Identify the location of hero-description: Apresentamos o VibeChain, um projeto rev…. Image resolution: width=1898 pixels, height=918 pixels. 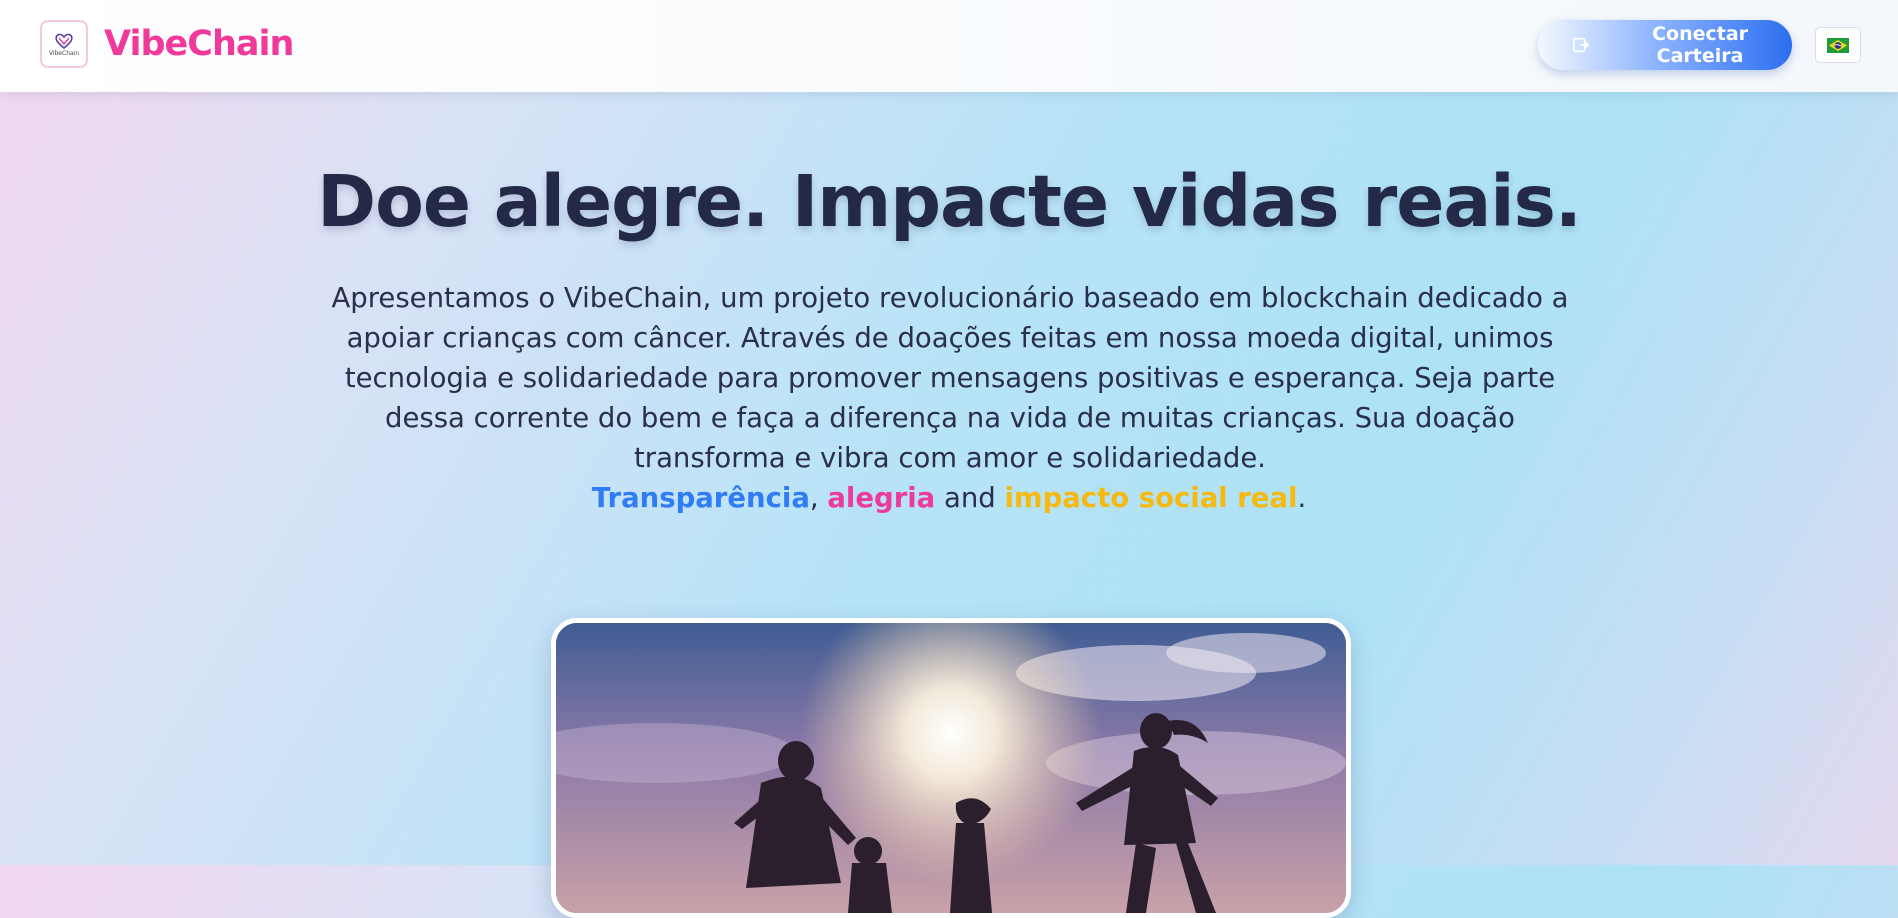
(950, 378).